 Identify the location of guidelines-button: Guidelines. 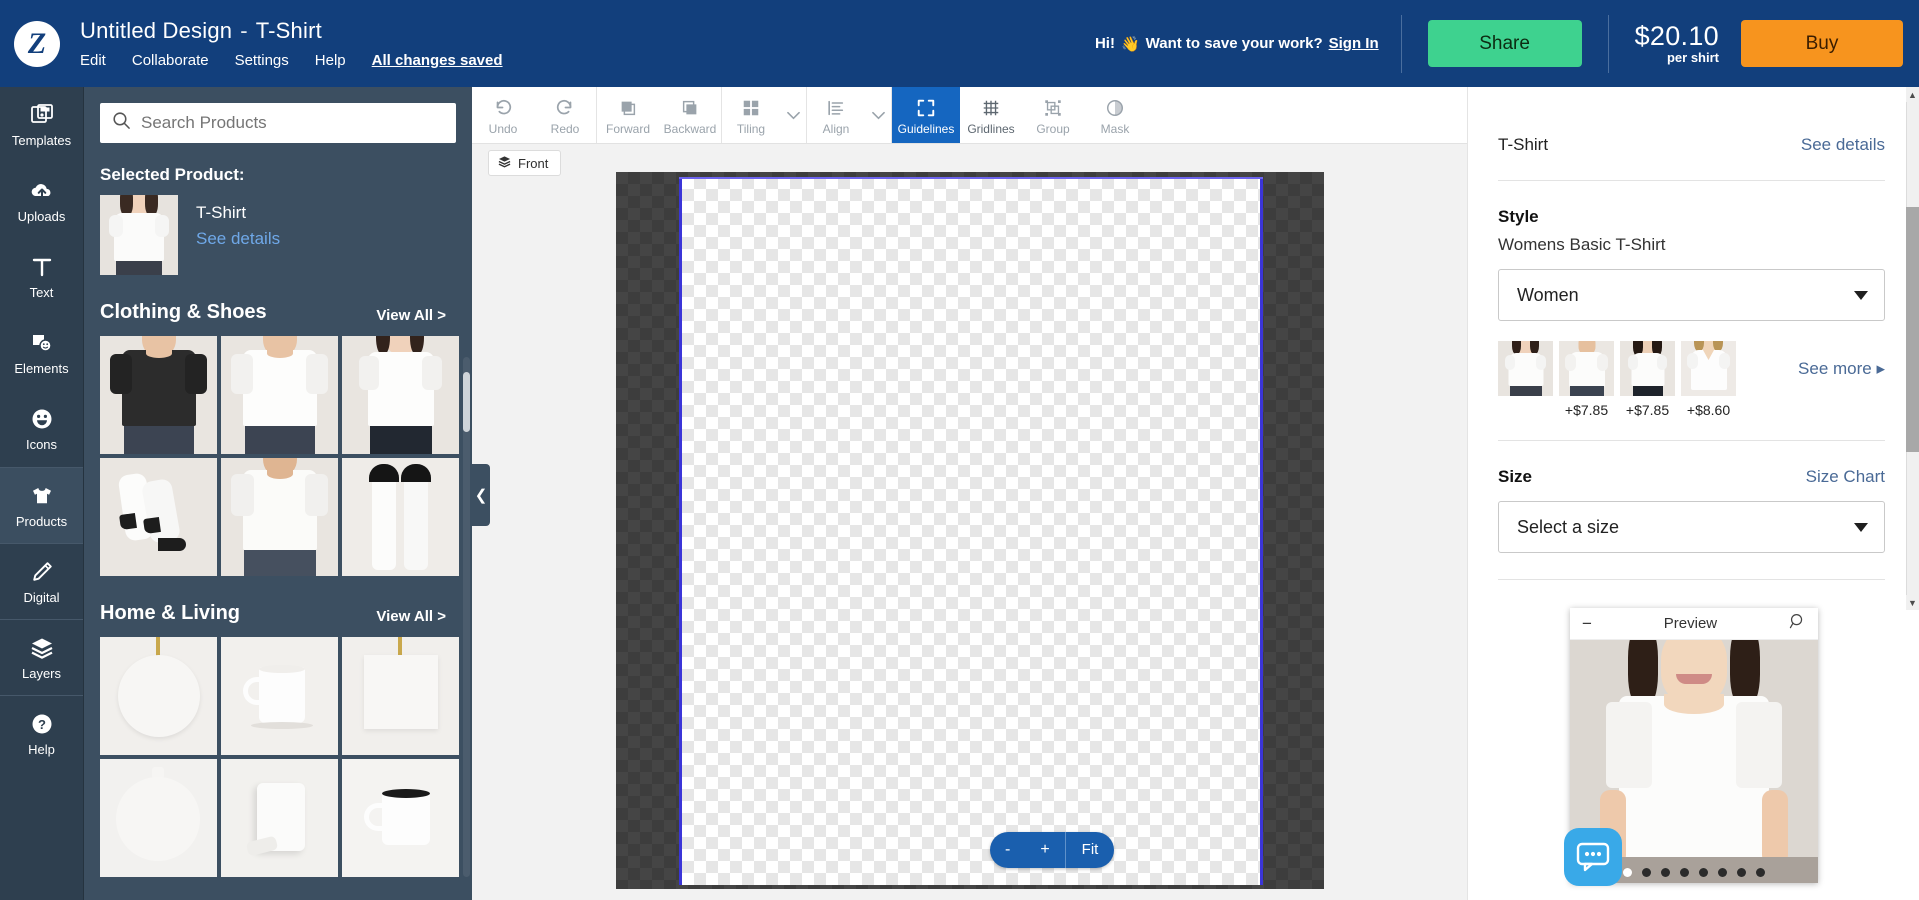
(926, 115).